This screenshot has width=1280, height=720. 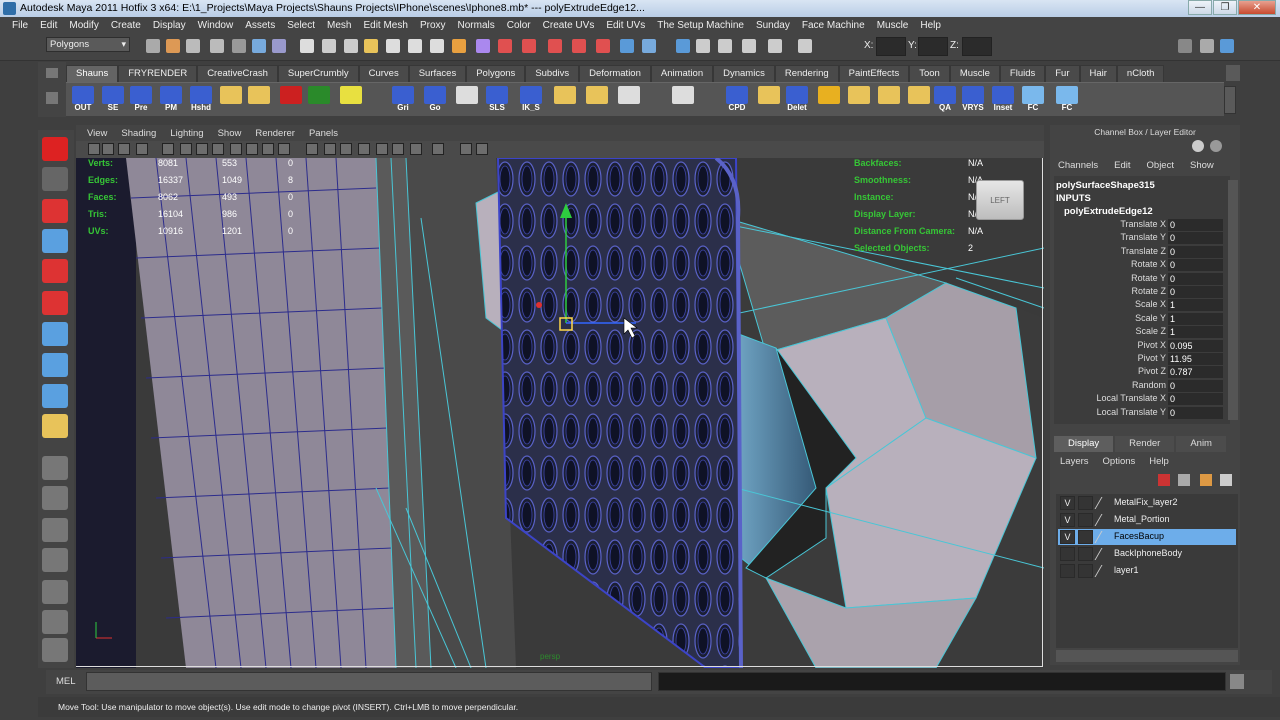 What do you see at coordinates (329, 46) in the screenshot?
I see `snap-grid-icon` at bounding box center [329, 46].